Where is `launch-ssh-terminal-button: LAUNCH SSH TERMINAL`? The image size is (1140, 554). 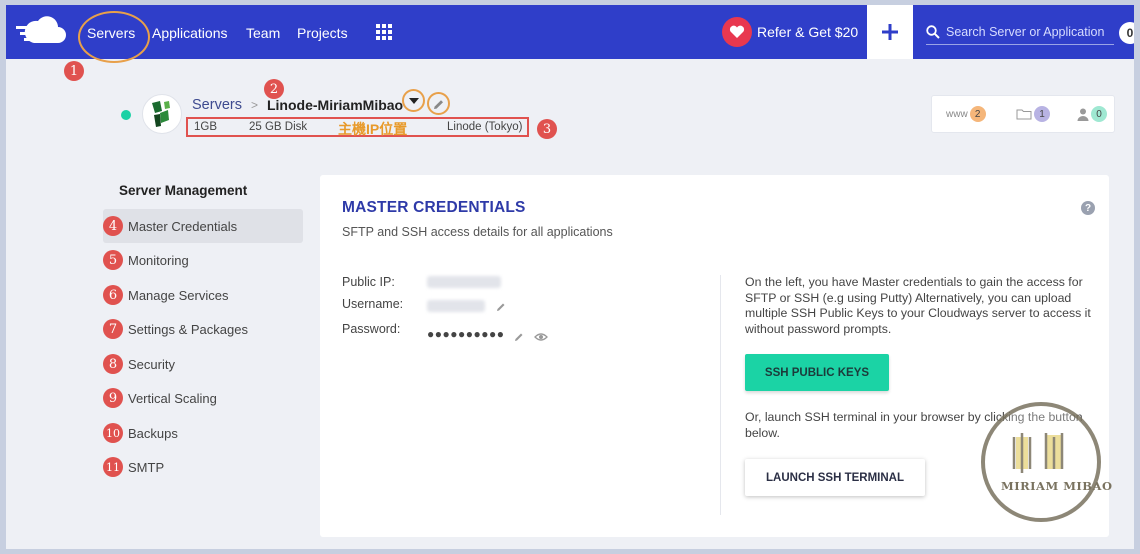
launch-ssh-terminal-button: LAUNCH SSH TERMINAL is located at coordinates (835, 477).